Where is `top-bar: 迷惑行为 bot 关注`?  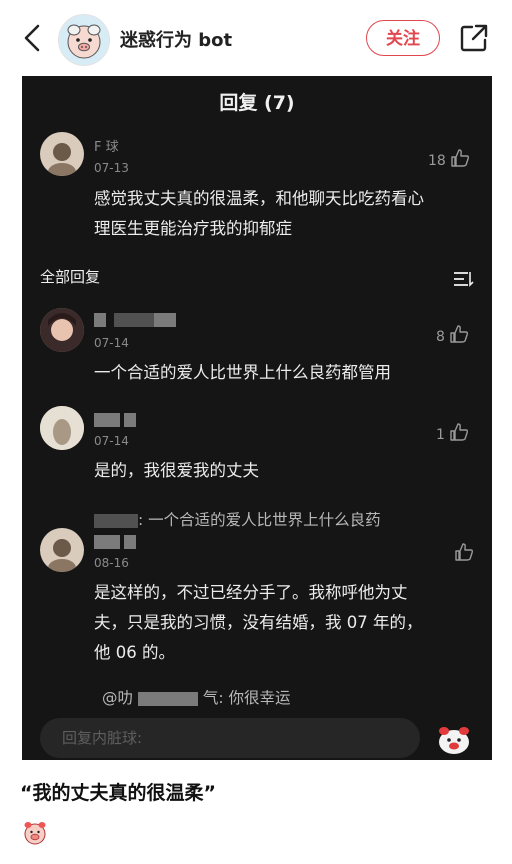
top-bar: 迷惑行为 bot 关注 is located at coordinates (256, 38).